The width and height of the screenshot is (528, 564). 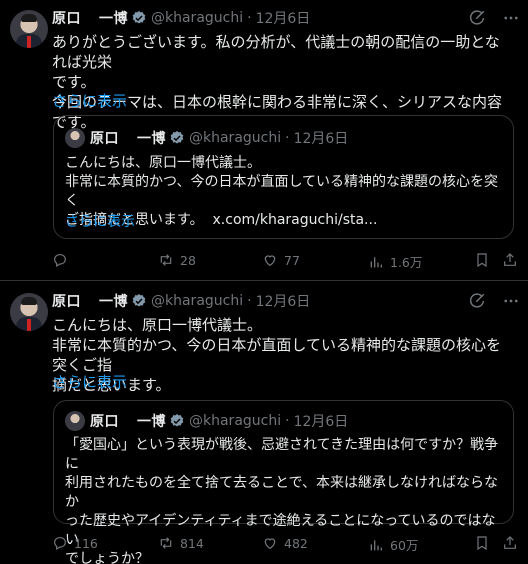 I want to click on like-button: 77, so click(x=281, y=260).